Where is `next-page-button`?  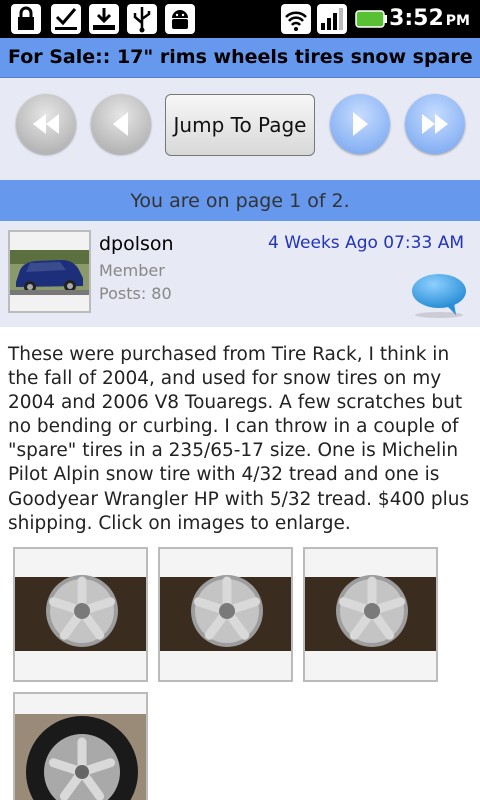 next-page-button is located at coordinates (360, 124).